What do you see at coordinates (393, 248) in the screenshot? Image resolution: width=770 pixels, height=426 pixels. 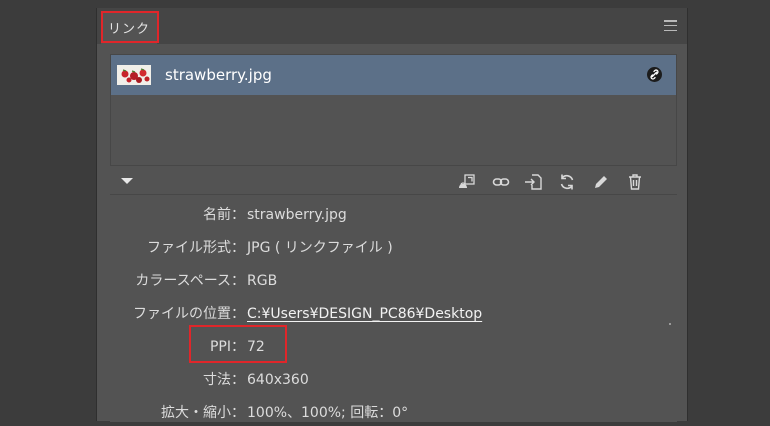 I see `info-row-format: ファイル形式： JPG ( リンクファイル )` at bounding box center [393, 248].